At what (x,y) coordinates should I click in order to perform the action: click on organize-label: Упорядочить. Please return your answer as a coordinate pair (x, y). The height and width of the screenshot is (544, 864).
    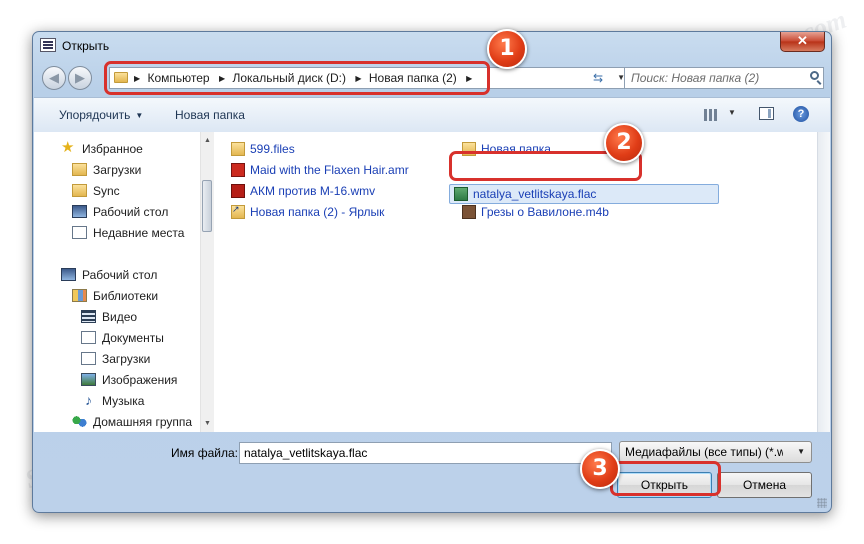
    Looking at the image, I should click on (95, 115).